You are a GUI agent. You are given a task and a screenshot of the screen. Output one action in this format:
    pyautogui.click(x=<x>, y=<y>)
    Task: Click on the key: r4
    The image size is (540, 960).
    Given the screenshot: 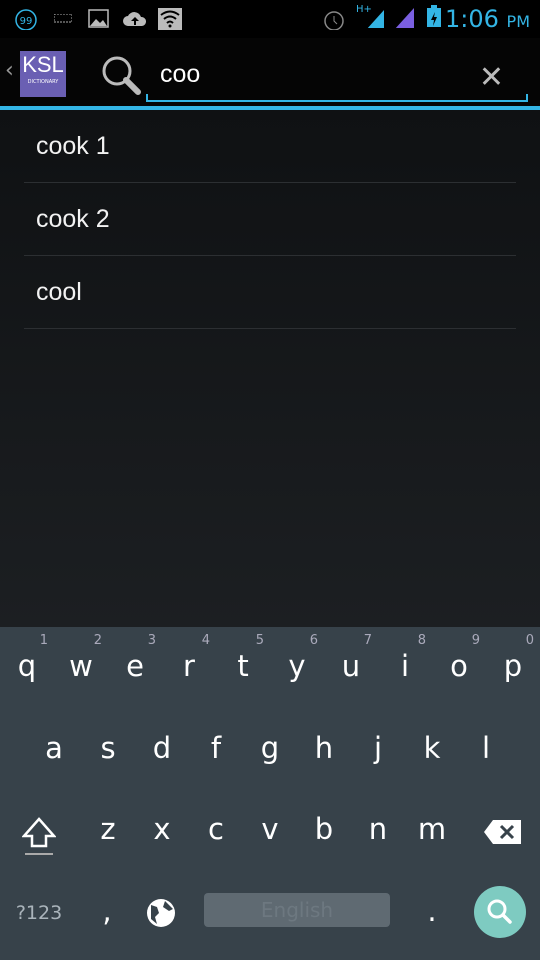 What is the action you would take?
    pyautogui.click(x=189, y=667)
    